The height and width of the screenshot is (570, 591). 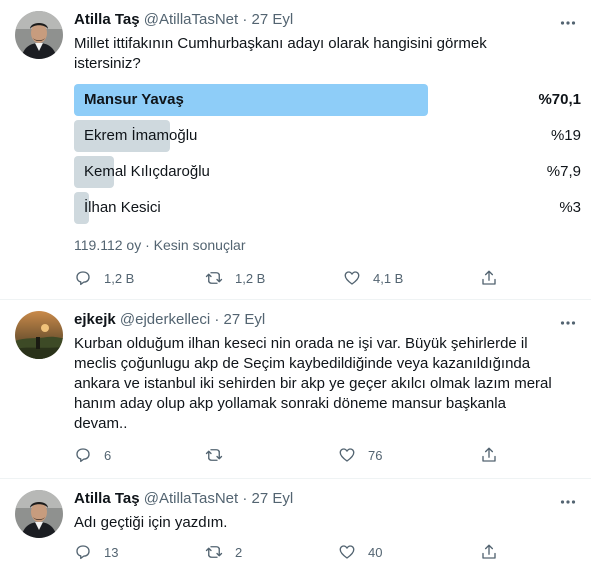 I want to click on tweet-text-line: istersiniz?, so click(x=107, y=63).